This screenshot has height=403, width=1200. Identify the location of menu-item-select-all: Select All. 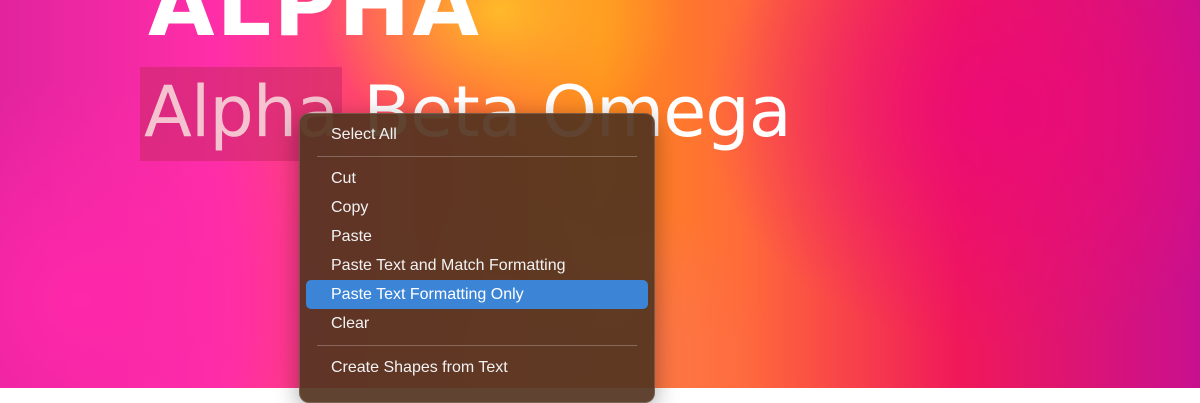
(477, 134).